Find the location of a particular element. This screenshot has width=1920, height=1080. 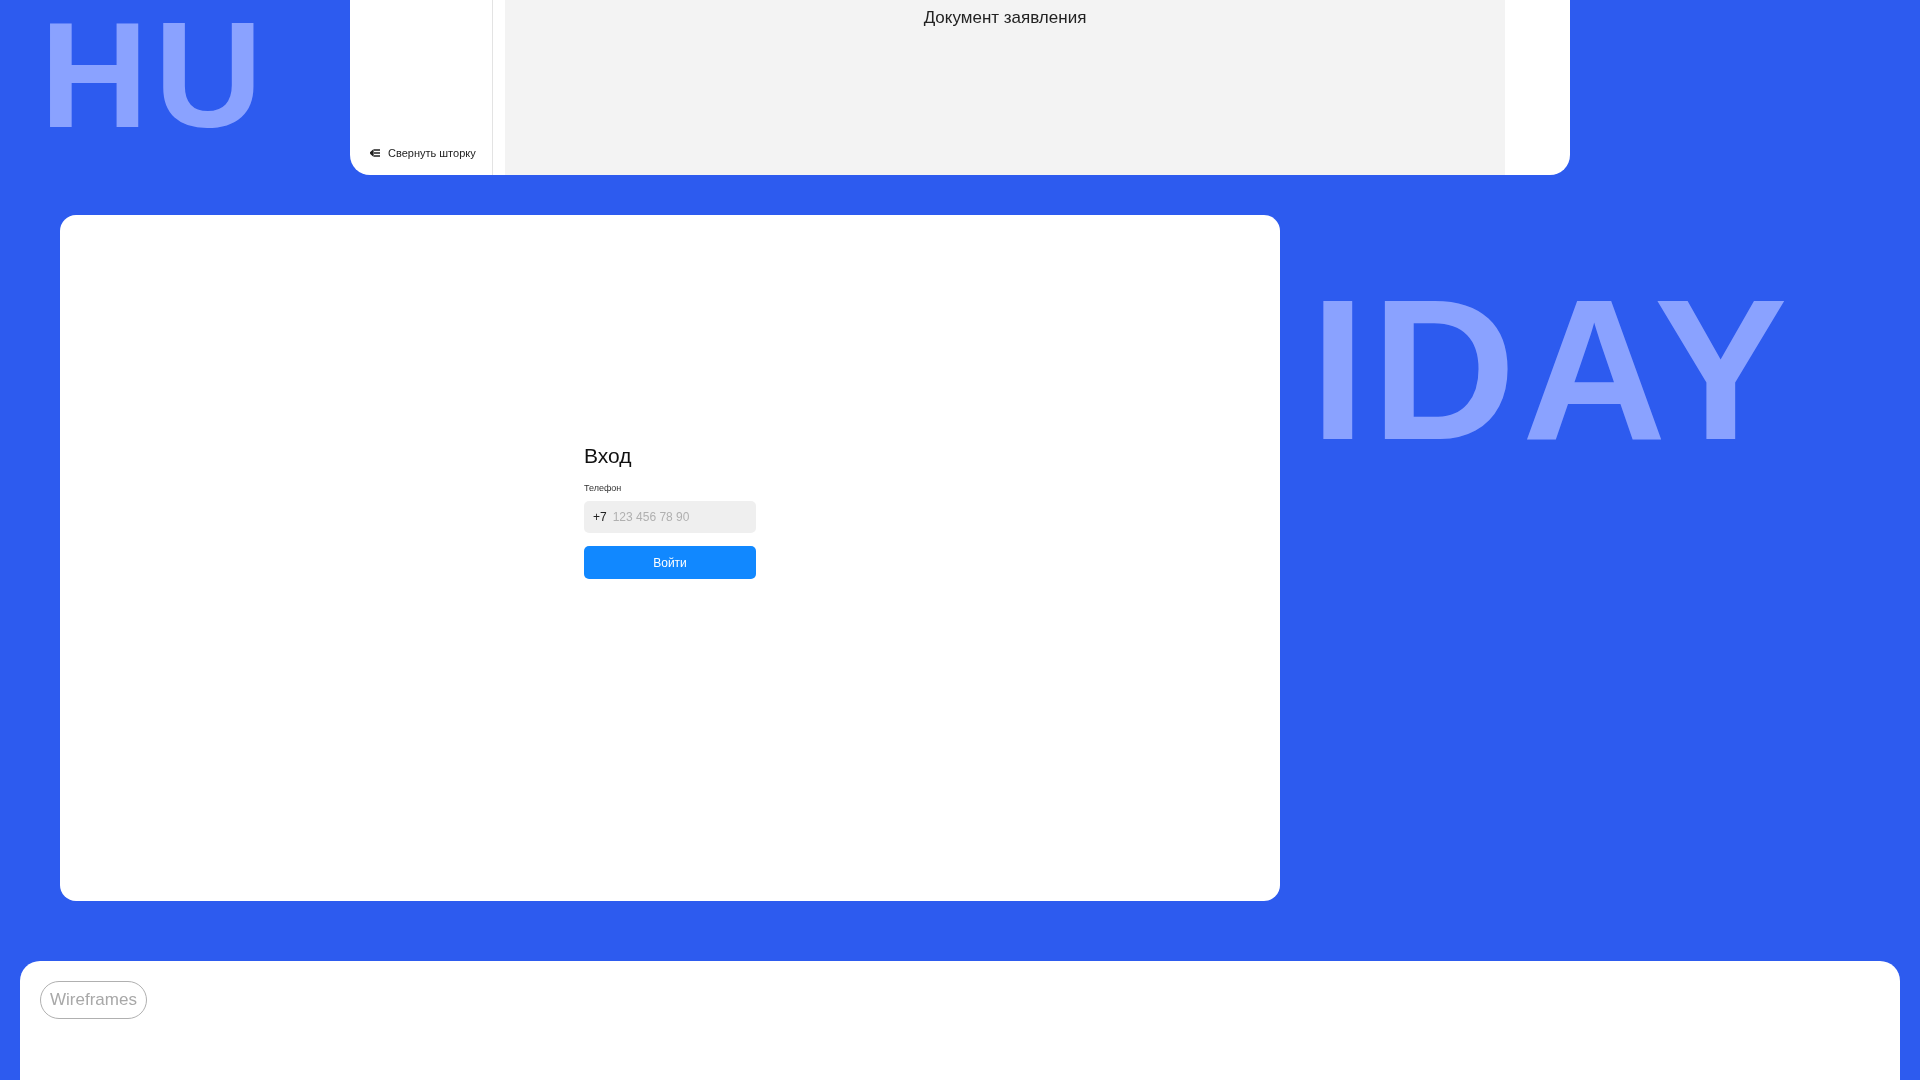

collapse-sidebar-button: Свернуть шторку is located at coordinates (431, 152).